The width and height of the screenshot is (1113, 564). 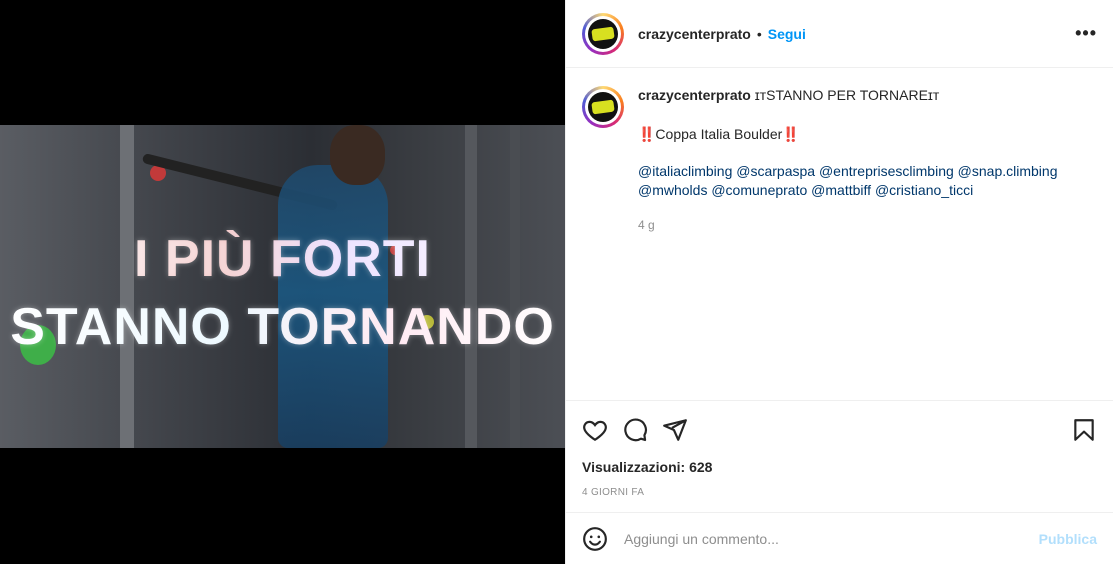 I want to click on comment-bar: Pubblica, so click(x=839, y=538).